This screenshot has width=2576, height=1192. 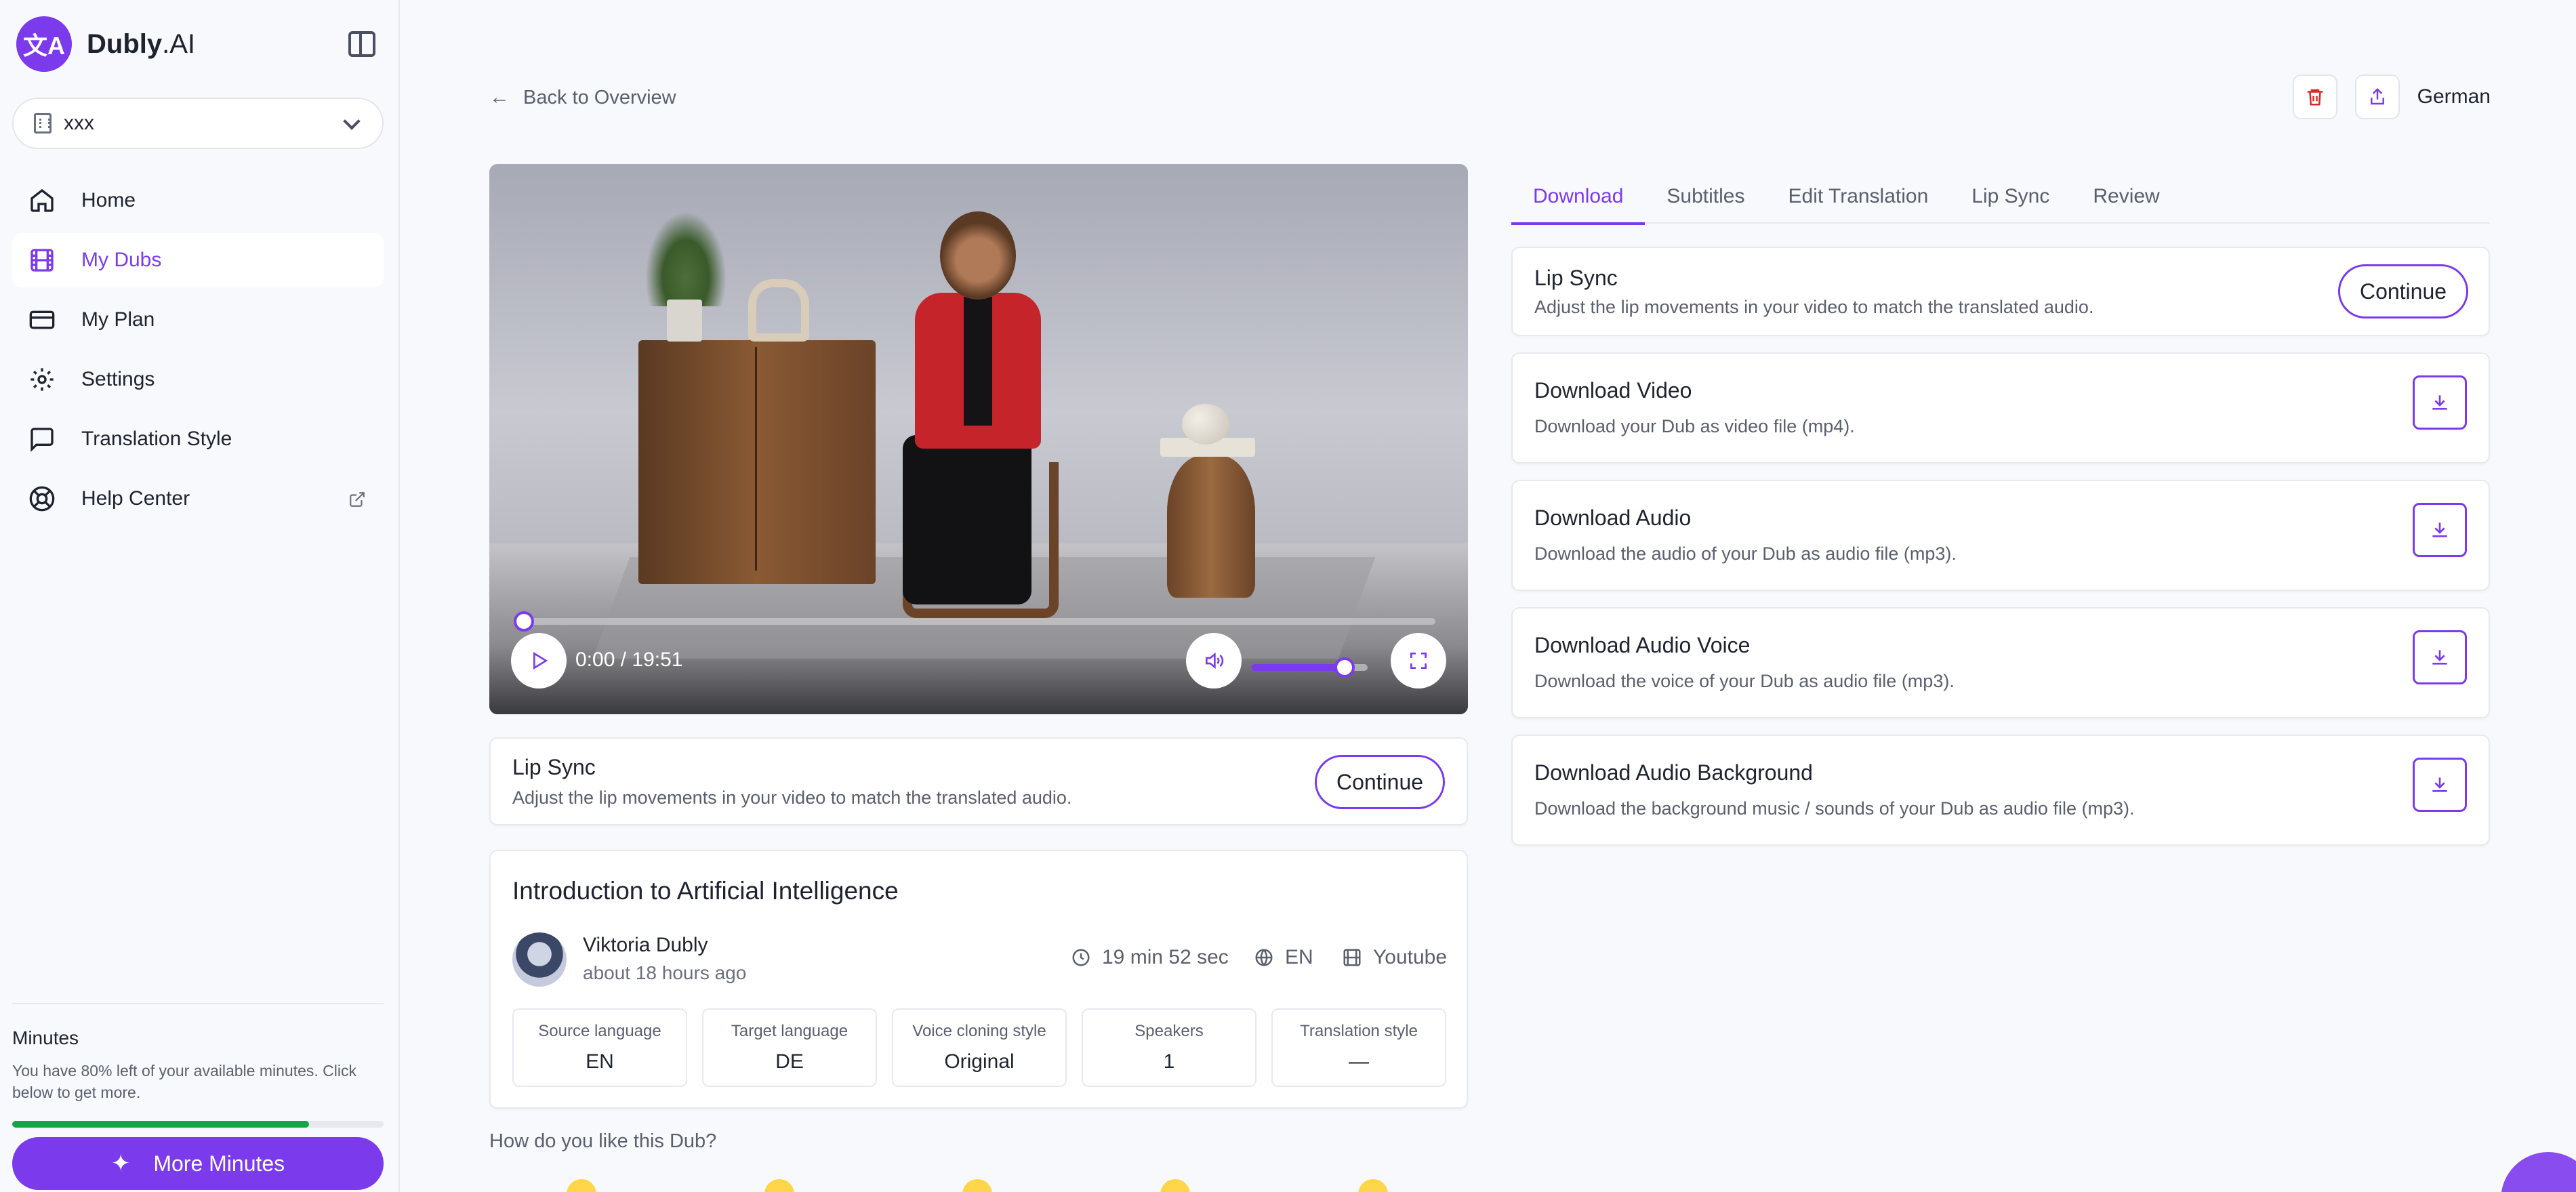 What do you see at coordinates (1359, 1061) in the screenshot?
I see `stat-value: —` at bounding box center [1359, 1061].